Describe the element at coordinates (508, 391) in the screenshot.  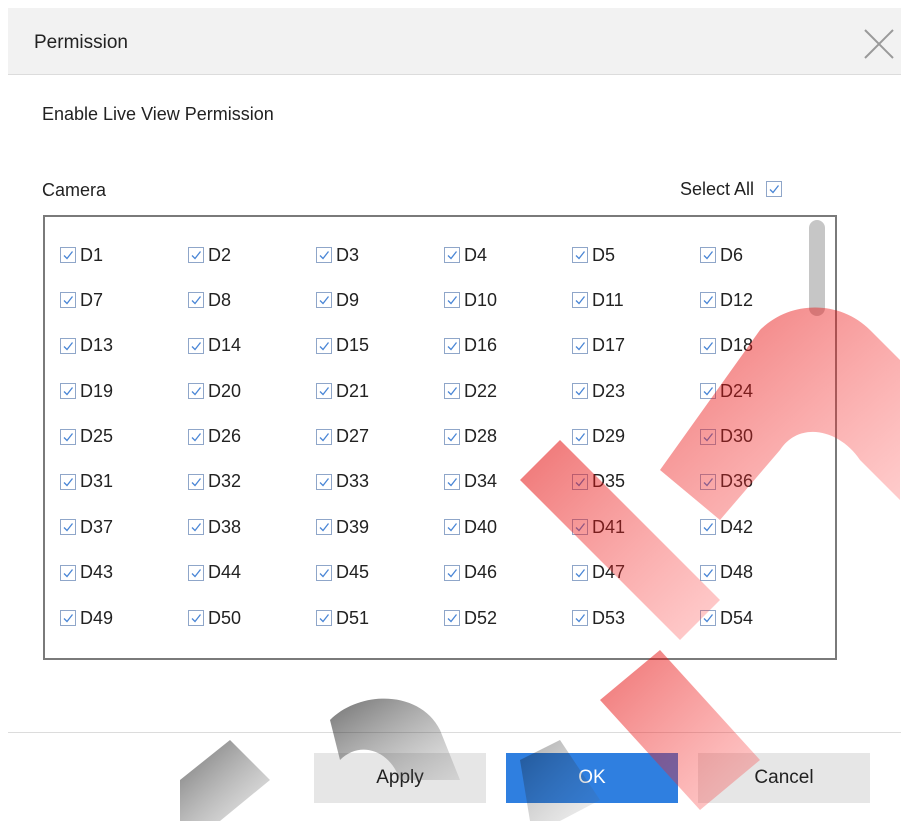
I see `camera-item: D22` at that location.